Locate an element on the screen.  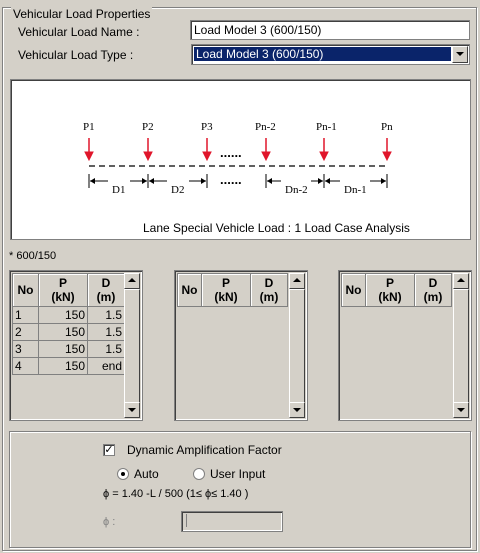
grid-1-scrollbar is located at coordinates (132, 345).